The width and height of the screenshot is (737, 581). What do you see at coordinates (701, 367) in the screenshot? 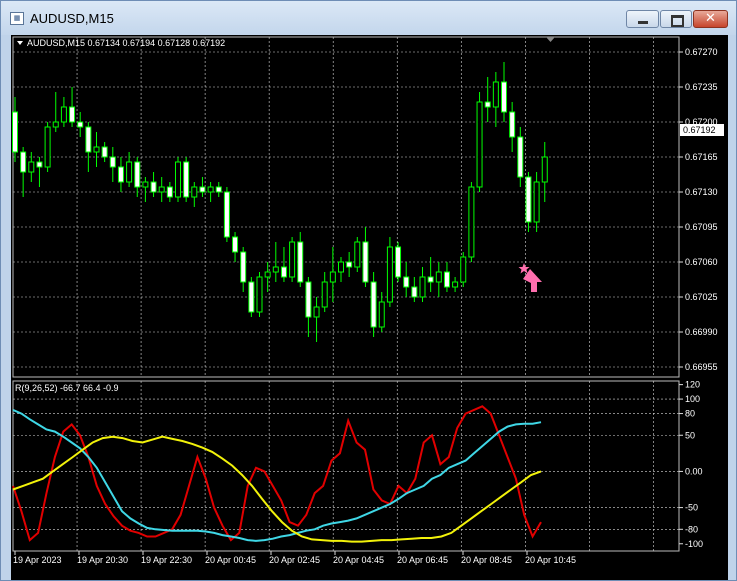
I see `price-tick-label: 0.66955` at bounding box center [701, 367].